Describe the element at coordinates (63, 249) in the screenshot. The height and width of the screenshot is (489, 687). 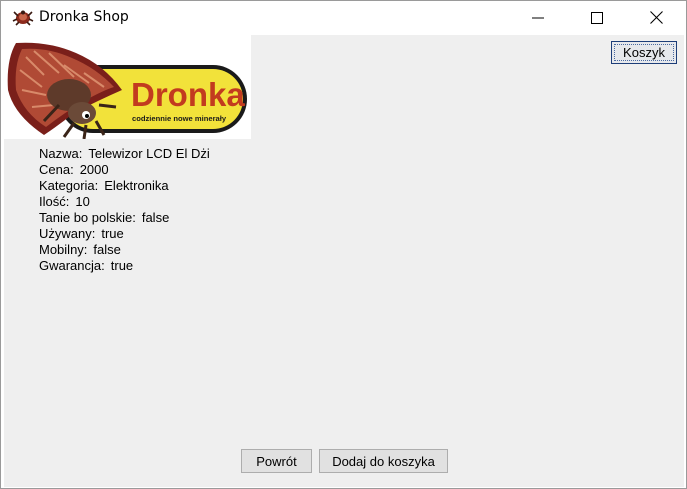
I see `detail-label: Mobilny:` at that location.